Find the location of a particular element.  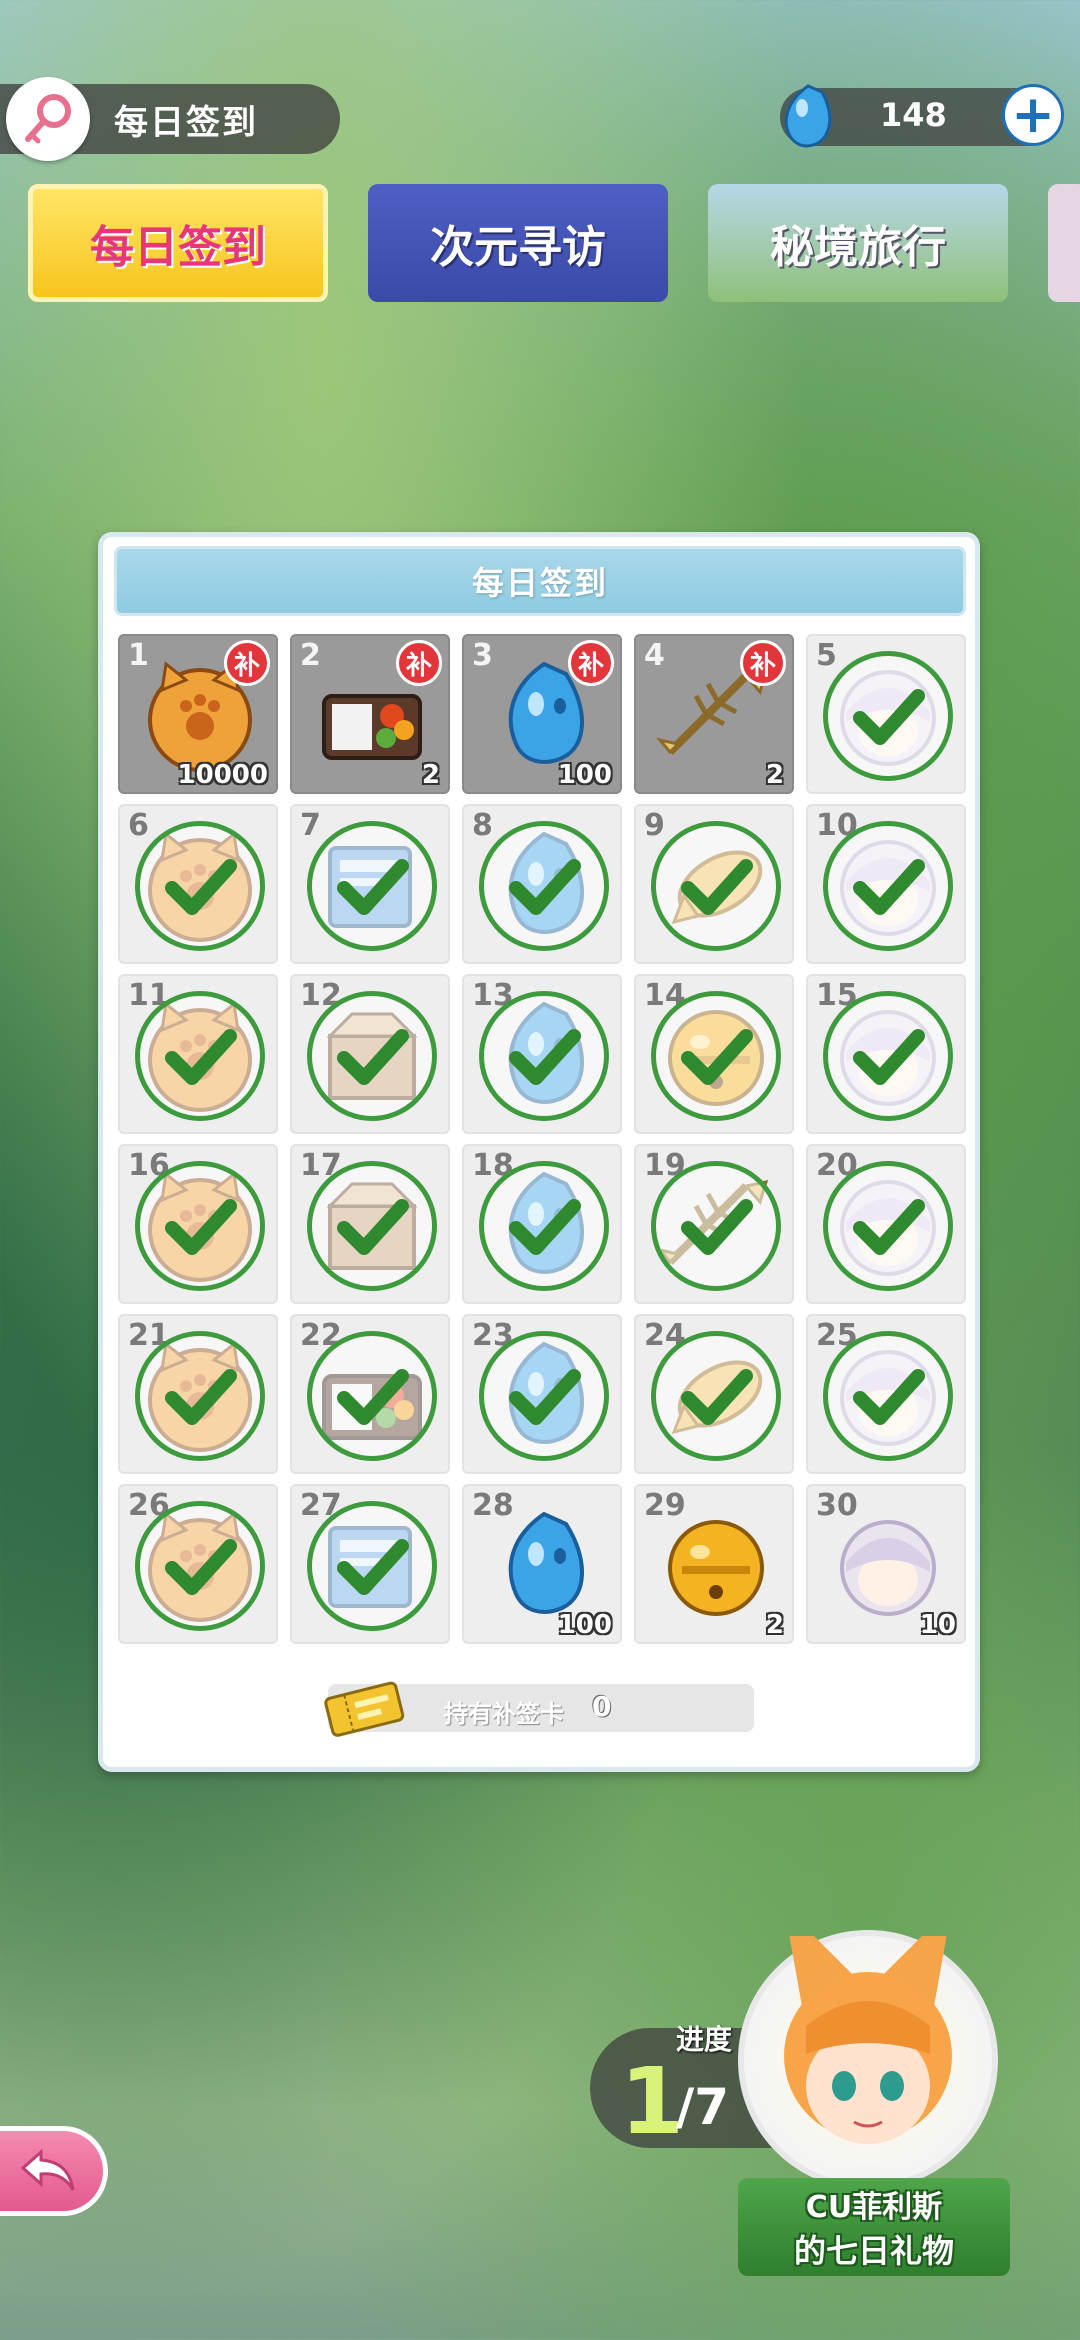

panel-title-text: 每日签到 is located at coordinates (539, 583).